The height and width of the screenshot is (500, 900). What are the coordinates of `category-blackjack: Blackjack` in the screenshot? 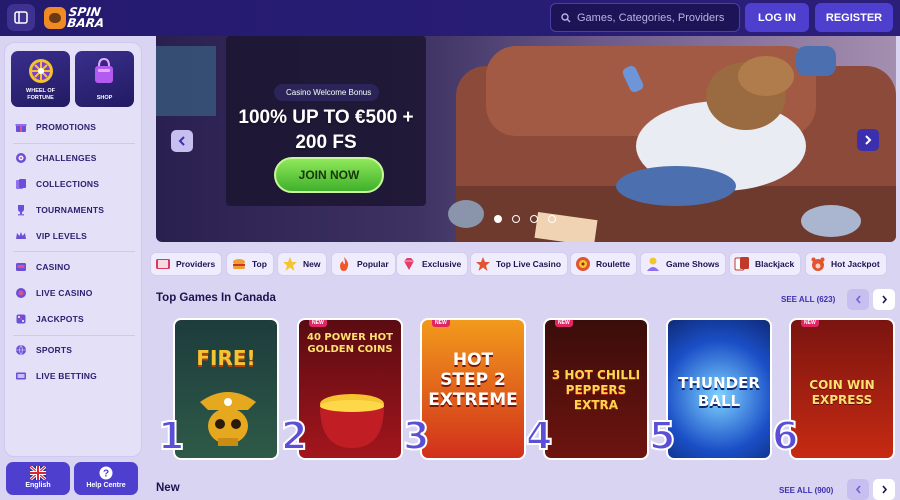 It's located at (765, 264).